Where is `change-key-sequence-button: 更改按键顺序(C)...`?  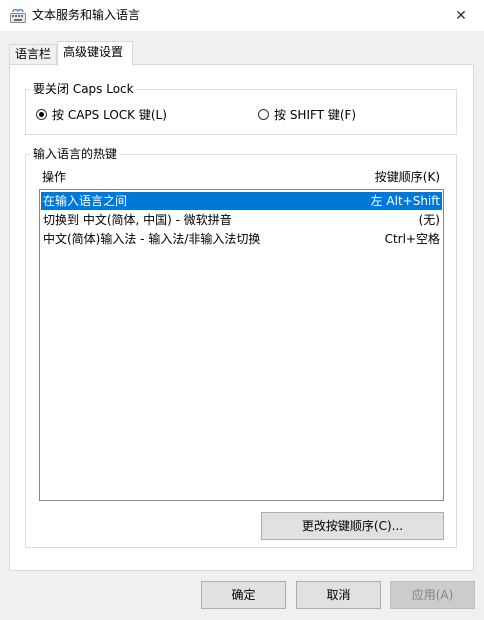
change-key-sequence-button: 更改按键顺序(C)... is located at coordinates (352, 526).